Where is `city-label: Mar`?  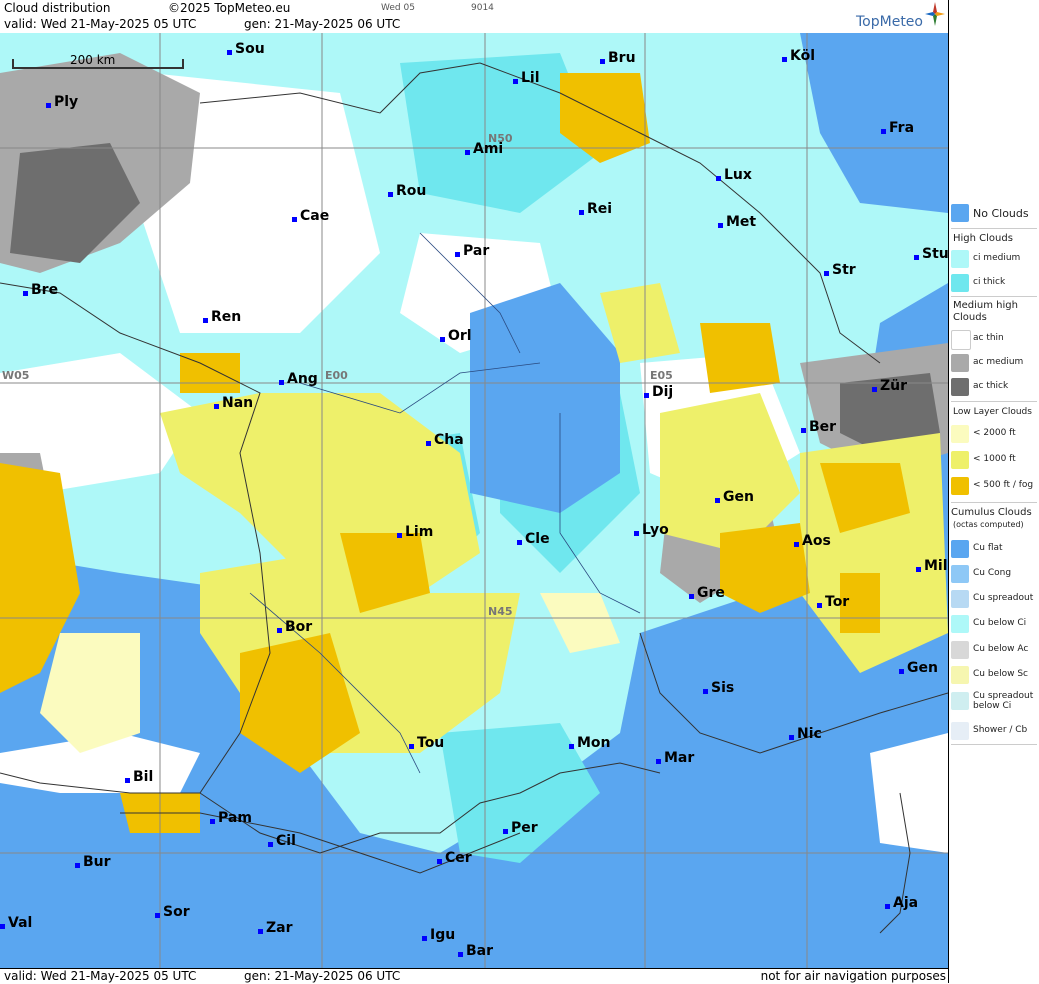
city-label: Mar is located at coordinates (675, 758).